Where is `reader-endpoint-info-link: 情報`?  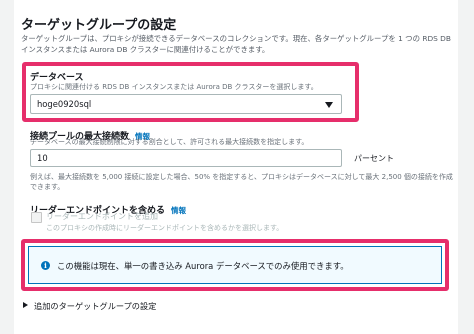
reader-endpoint-info-link: 情報 is located at coordinates (178, 210).